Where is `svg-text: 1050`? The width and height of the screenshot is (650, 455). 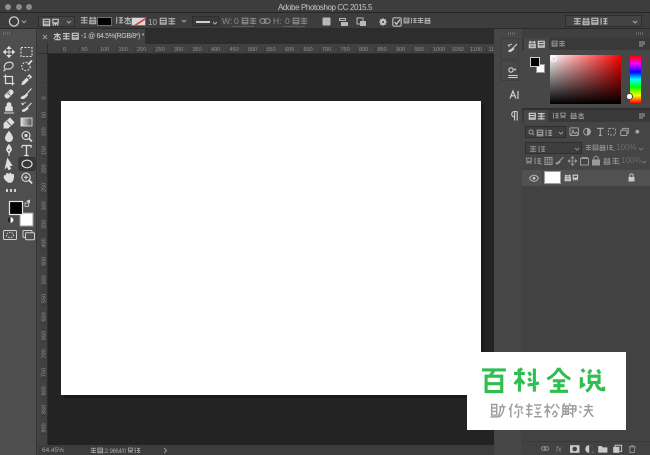
svg-text: 1050 is located at coordinates (458, 50).